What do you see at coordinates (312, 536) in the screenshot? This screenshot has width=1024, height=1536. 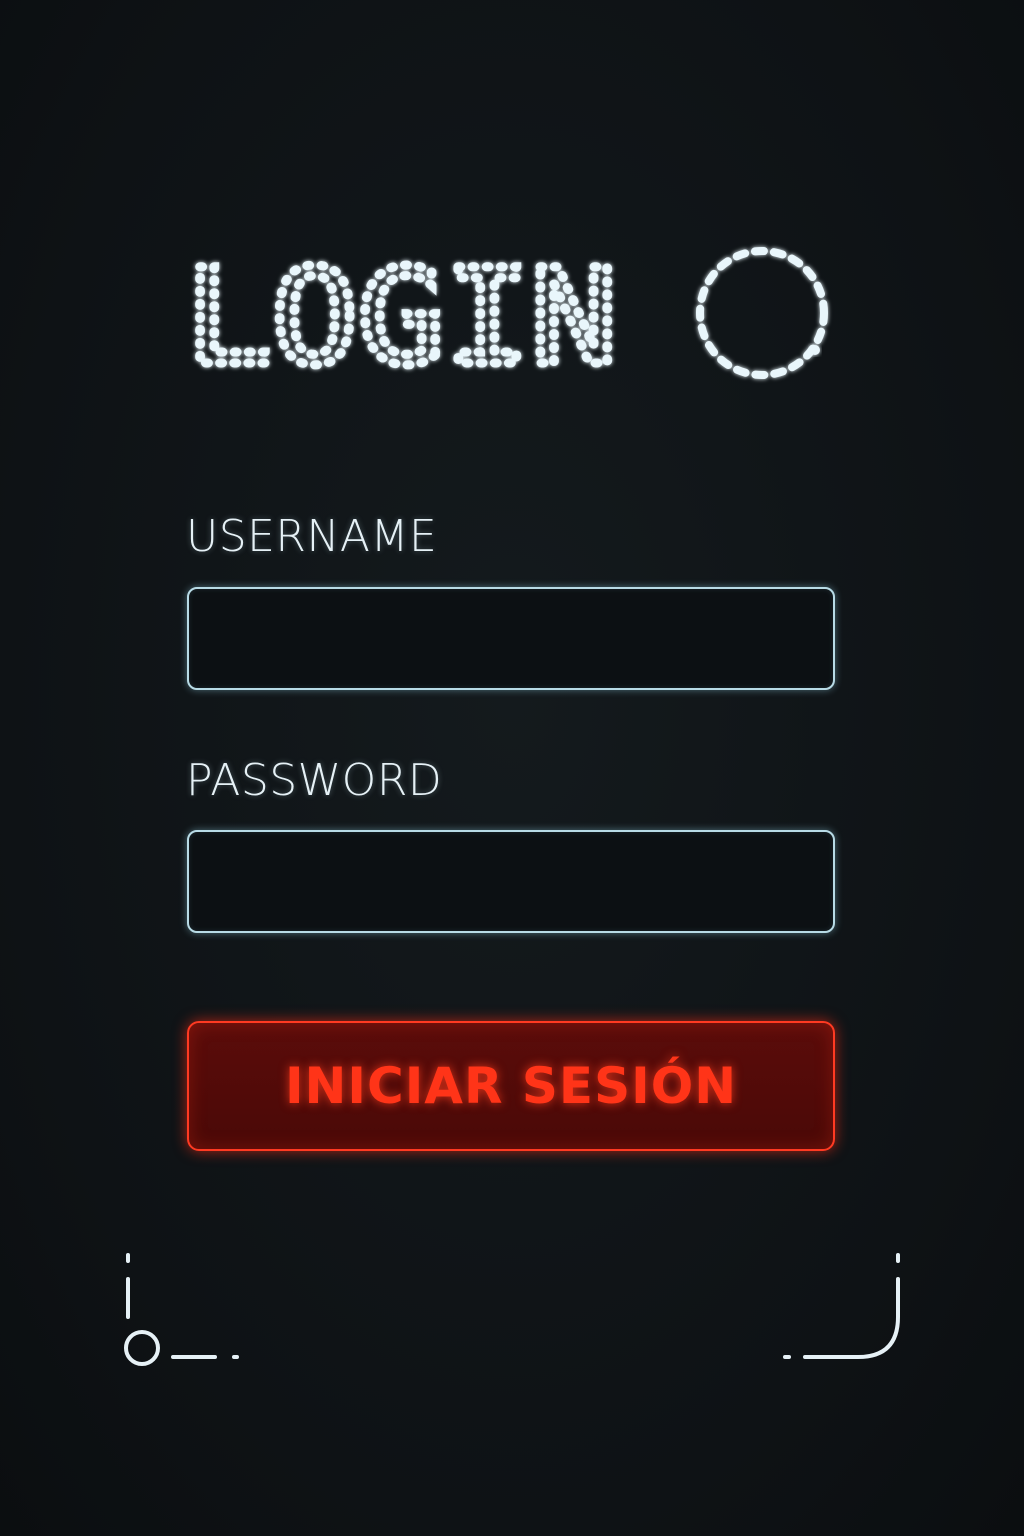 I see `username-label: USERNAME` at bounding box center [312, 536].